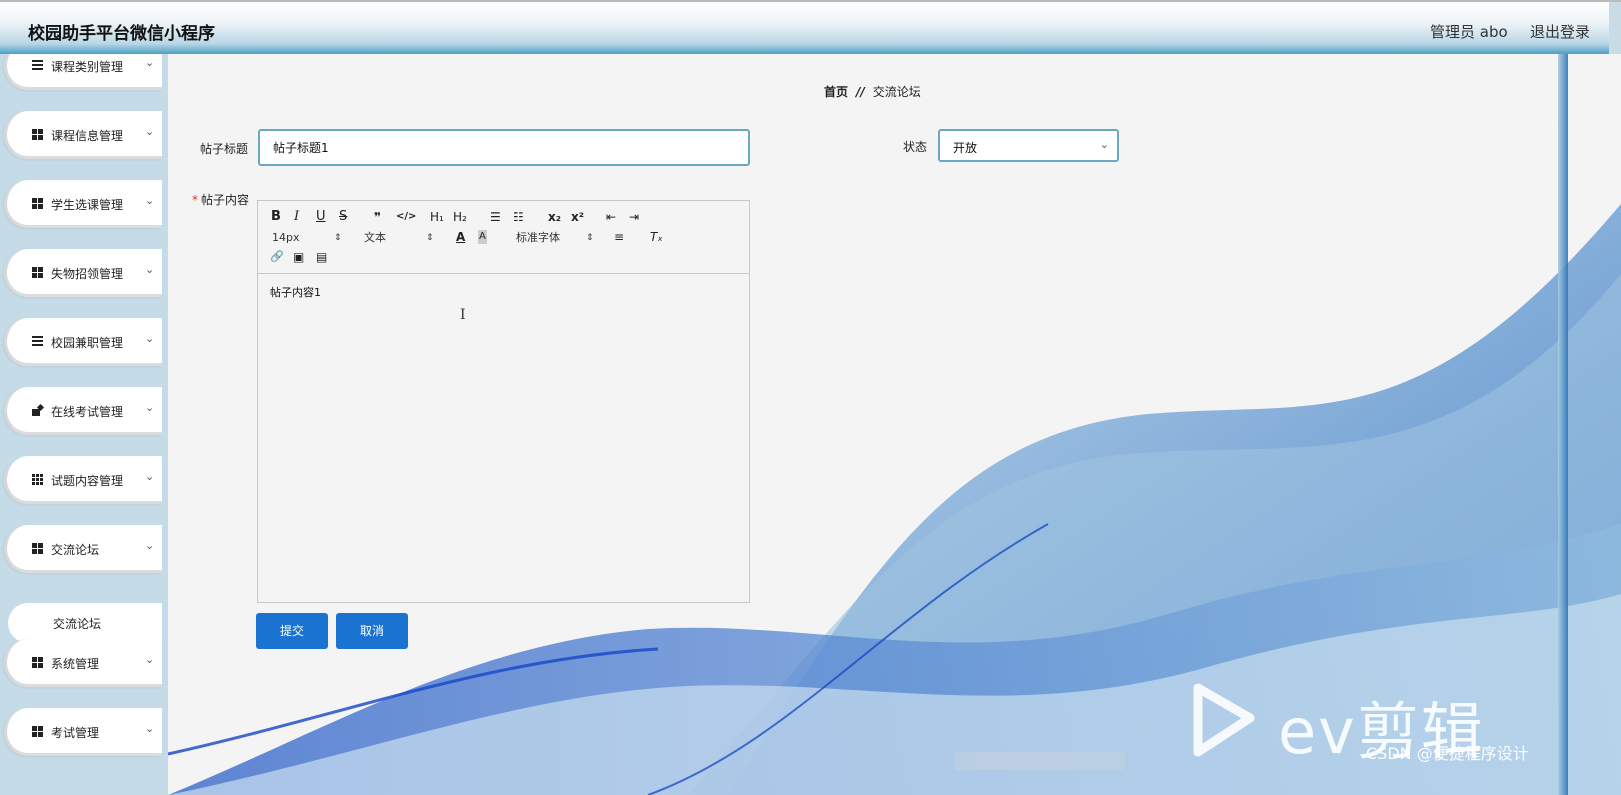 The height and width of the screenshot is (795, 1621). Describe the element at coordinates (460, 237) in the screenshot. I see `text-color-button: A` at that location.